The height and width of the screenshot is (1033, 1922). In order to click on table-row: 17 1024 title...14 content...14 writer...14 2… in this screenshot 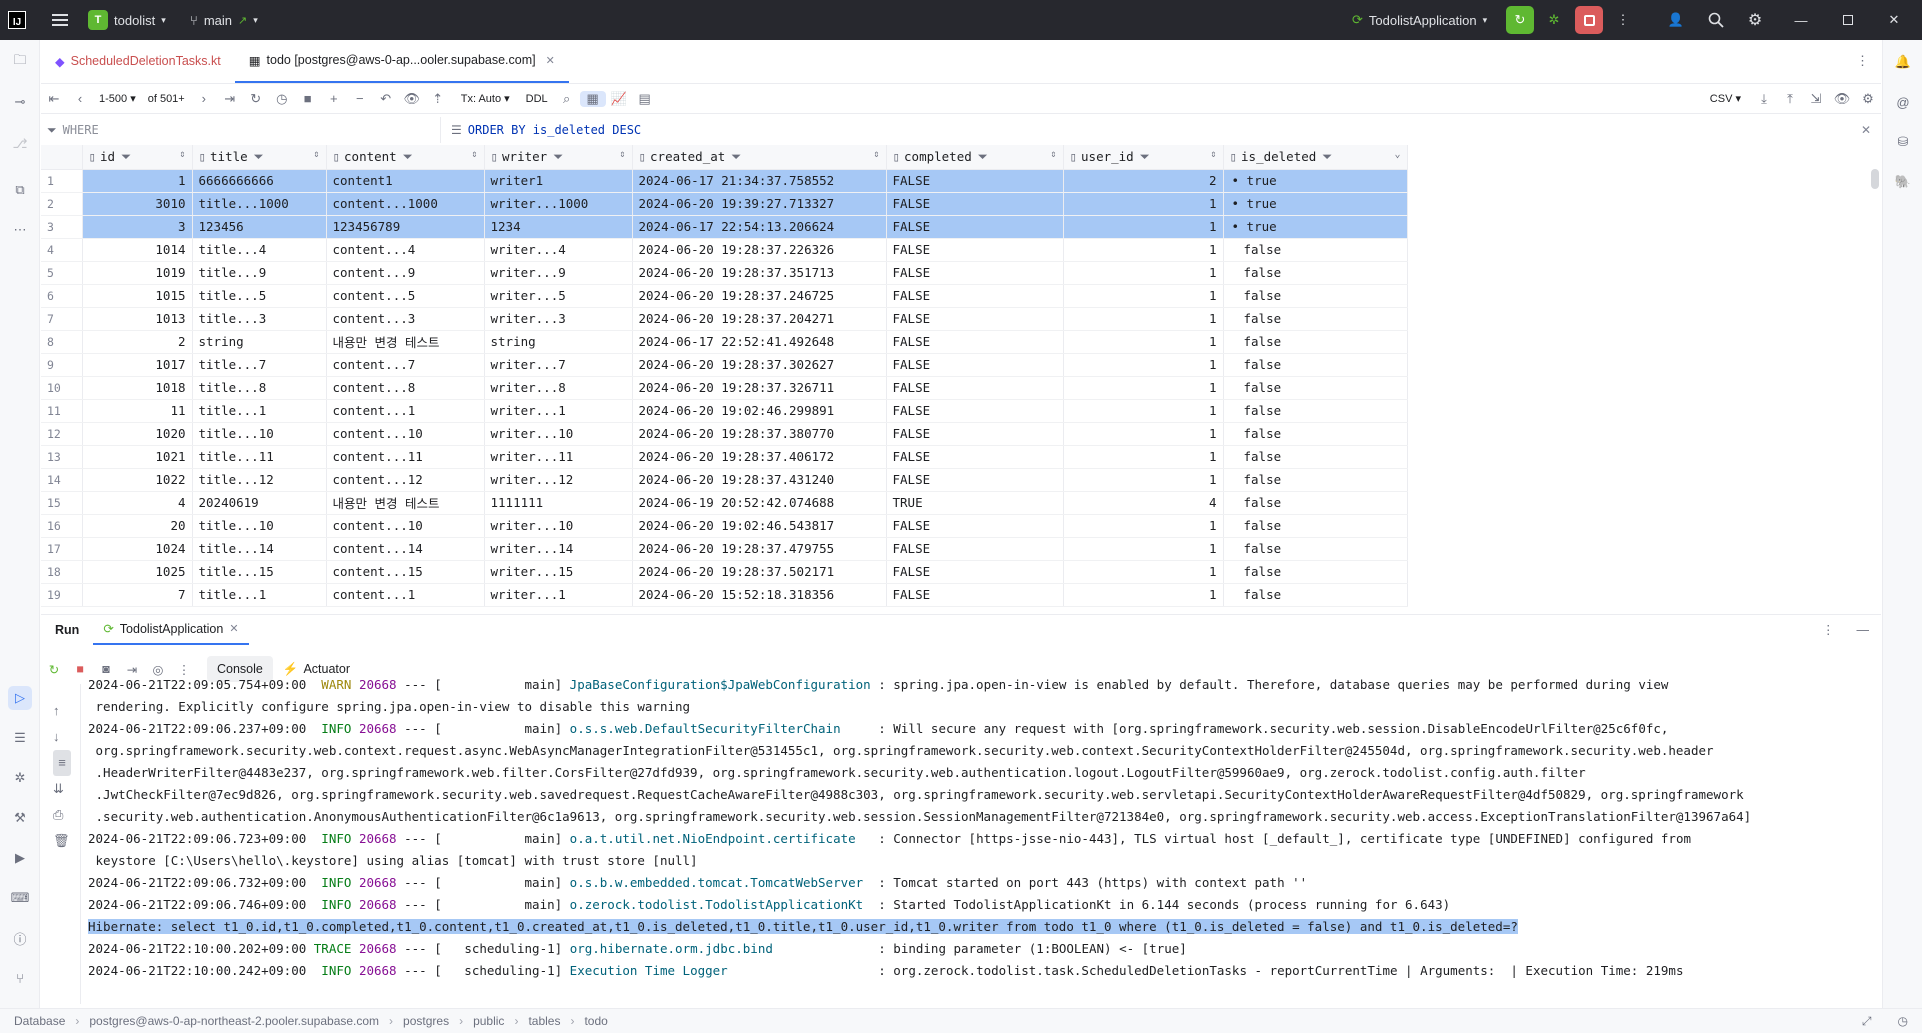, I will do `click(724, 549)`.